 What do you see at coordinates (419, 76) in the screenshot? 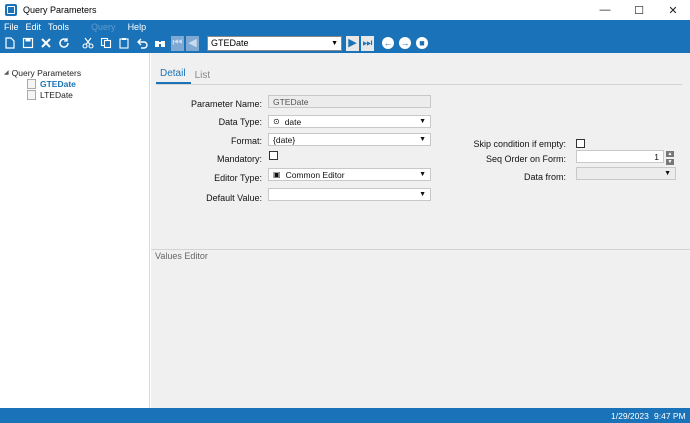
I see `tab-strip: Detail List` at bounding box center [419, 76].